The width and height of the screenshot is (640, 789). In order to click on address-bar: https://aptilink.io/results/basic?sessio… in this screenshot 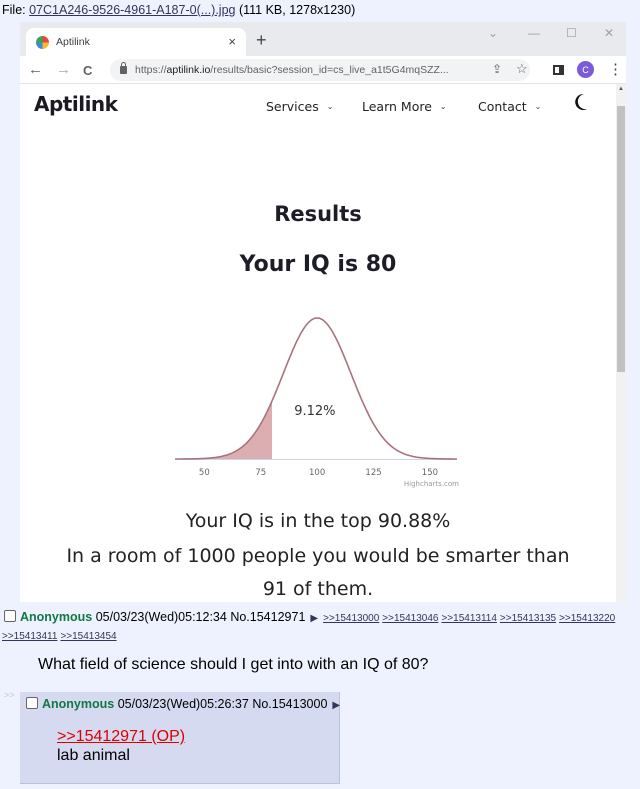, I will do `click(320, 70)`.